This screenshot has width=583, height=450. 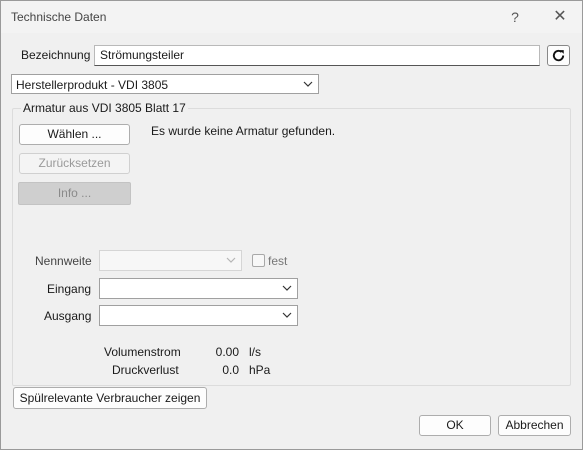 What do you see at coordinates (110, 398) in the screenshot?
I see `show-consumers-button: Spülrelevante Verbraucher zeigen` at bounding box center [110, 398].